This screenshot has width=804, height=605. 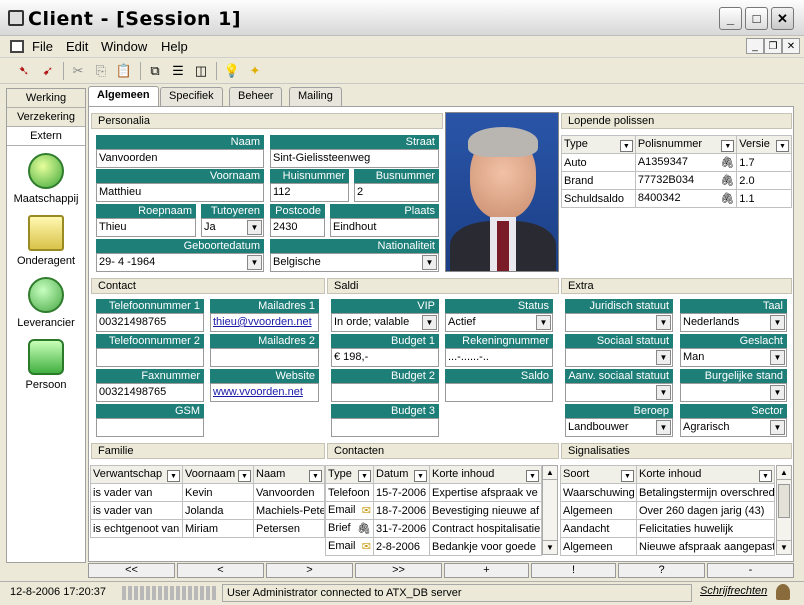 What do you see at coordinates (180, 192) in the screenshot?
I see `voornaam-field: Matthieu` at bounding box center [180, 192].